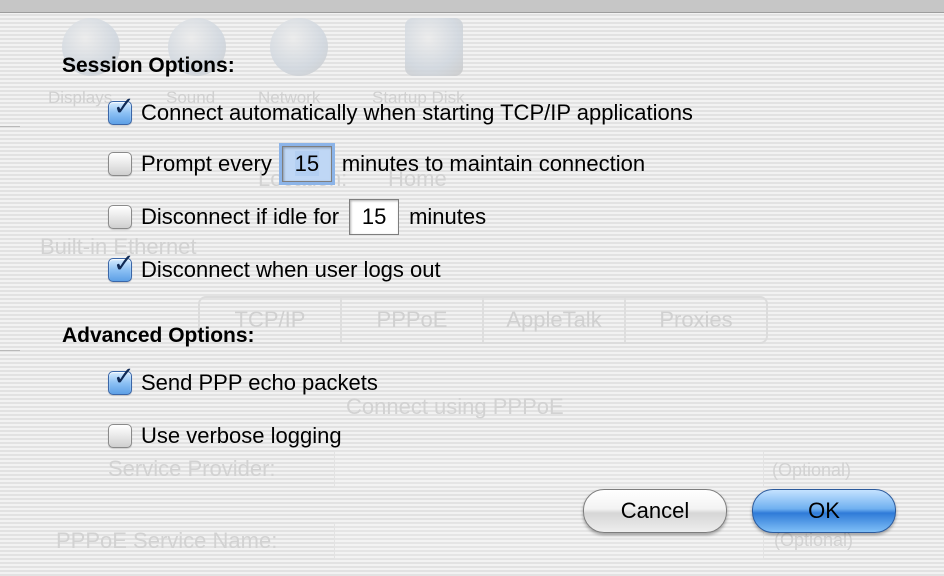 The image size is (944, 576). Describe the element at coordinates (120, 436) in the screenshot. I see `verbose-logging-checkbox` at that location.